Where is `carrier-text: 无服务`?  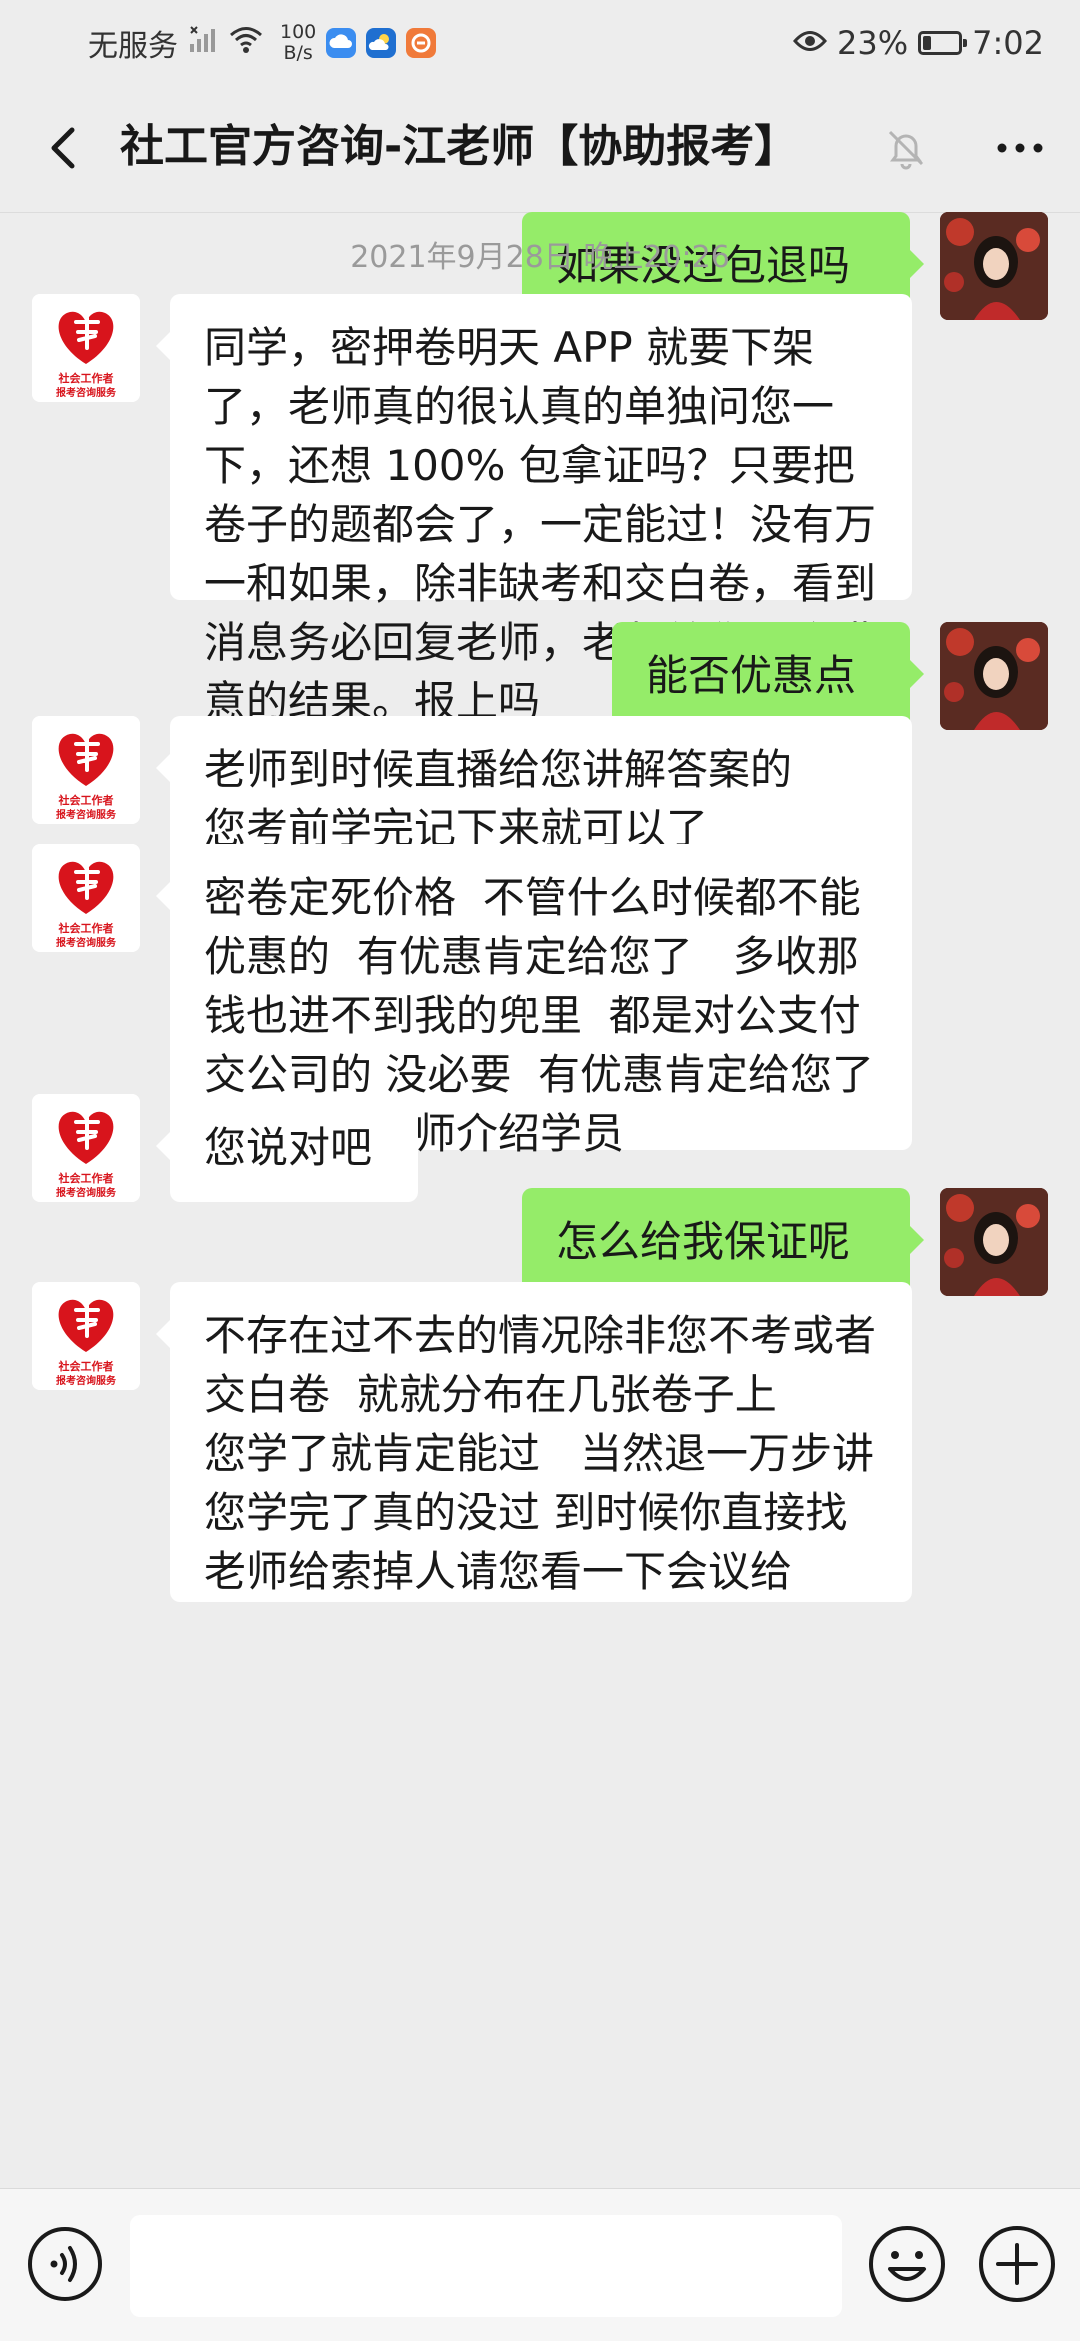
carrier-text: 无服务 is located at coordinates (133, 46).